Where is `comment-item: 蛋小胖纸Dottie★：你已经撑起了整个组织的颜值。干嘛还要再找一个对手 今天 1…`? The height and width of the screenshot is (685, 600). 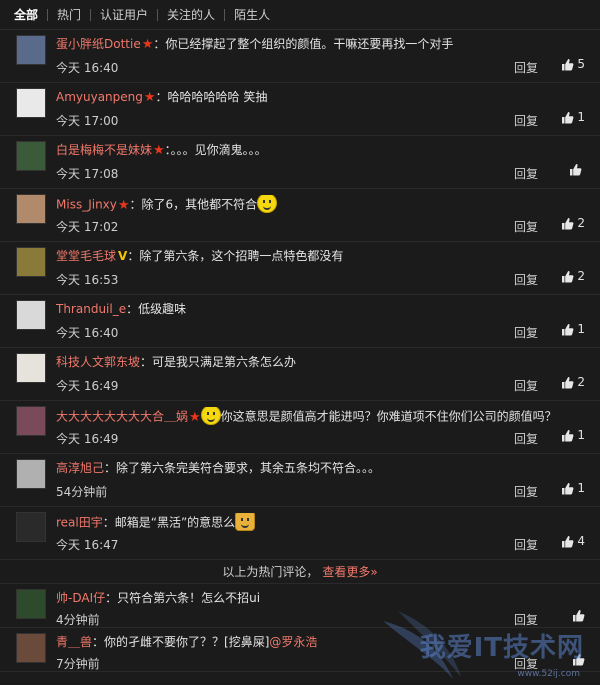 comment-item: 蛋小胖纸Dottie★：你已经撑起了整个组织的颜值。干嘛还要再找一个对手 今天 1… is located at coordinates (300, 56).